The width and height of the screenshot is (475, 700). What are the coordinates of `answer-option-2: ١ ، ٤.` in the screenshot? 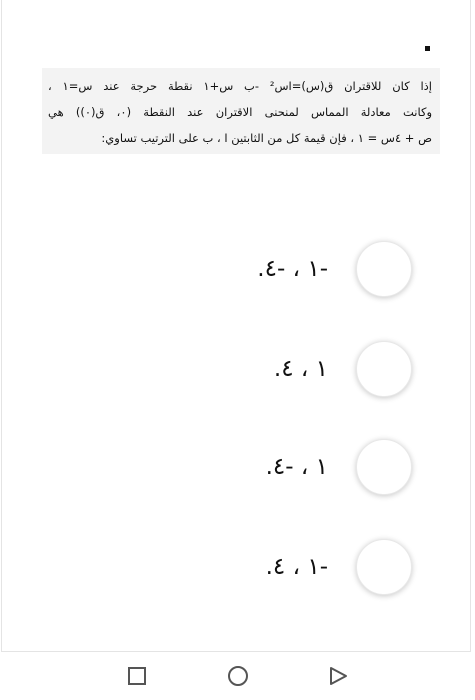 It's located at (282, 369).